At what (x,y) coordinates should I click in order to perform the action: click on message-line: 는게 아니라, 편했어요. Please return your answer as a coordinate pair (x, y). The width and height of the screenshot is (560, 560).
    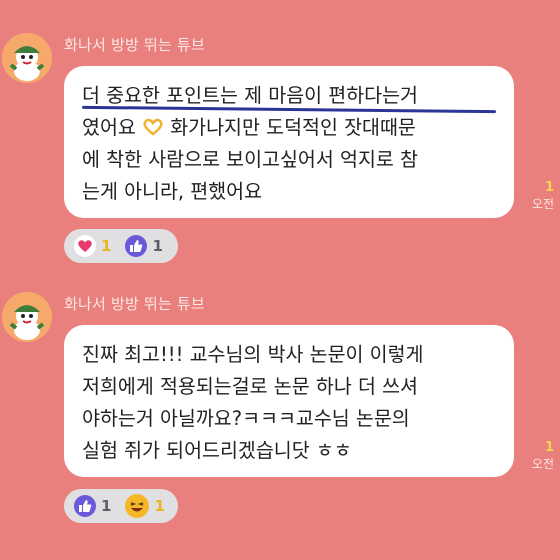
    Looking at the image, I should click on (172, 191).